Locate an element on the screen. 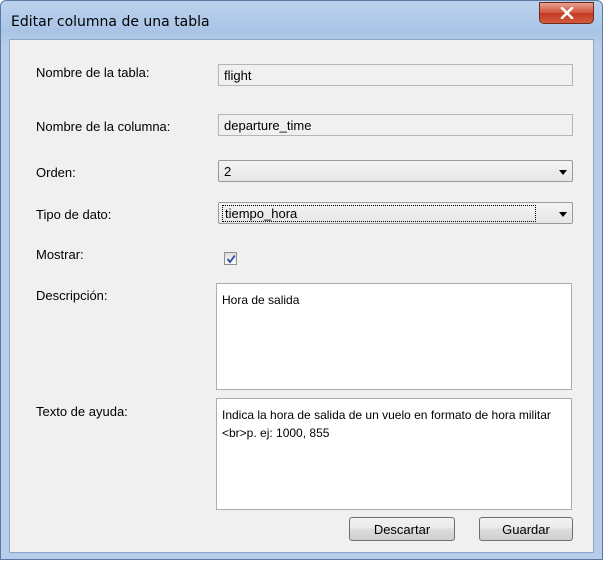 The image size is (605, 562). column-name-field: departure_time is located at coordinates (395, 125).